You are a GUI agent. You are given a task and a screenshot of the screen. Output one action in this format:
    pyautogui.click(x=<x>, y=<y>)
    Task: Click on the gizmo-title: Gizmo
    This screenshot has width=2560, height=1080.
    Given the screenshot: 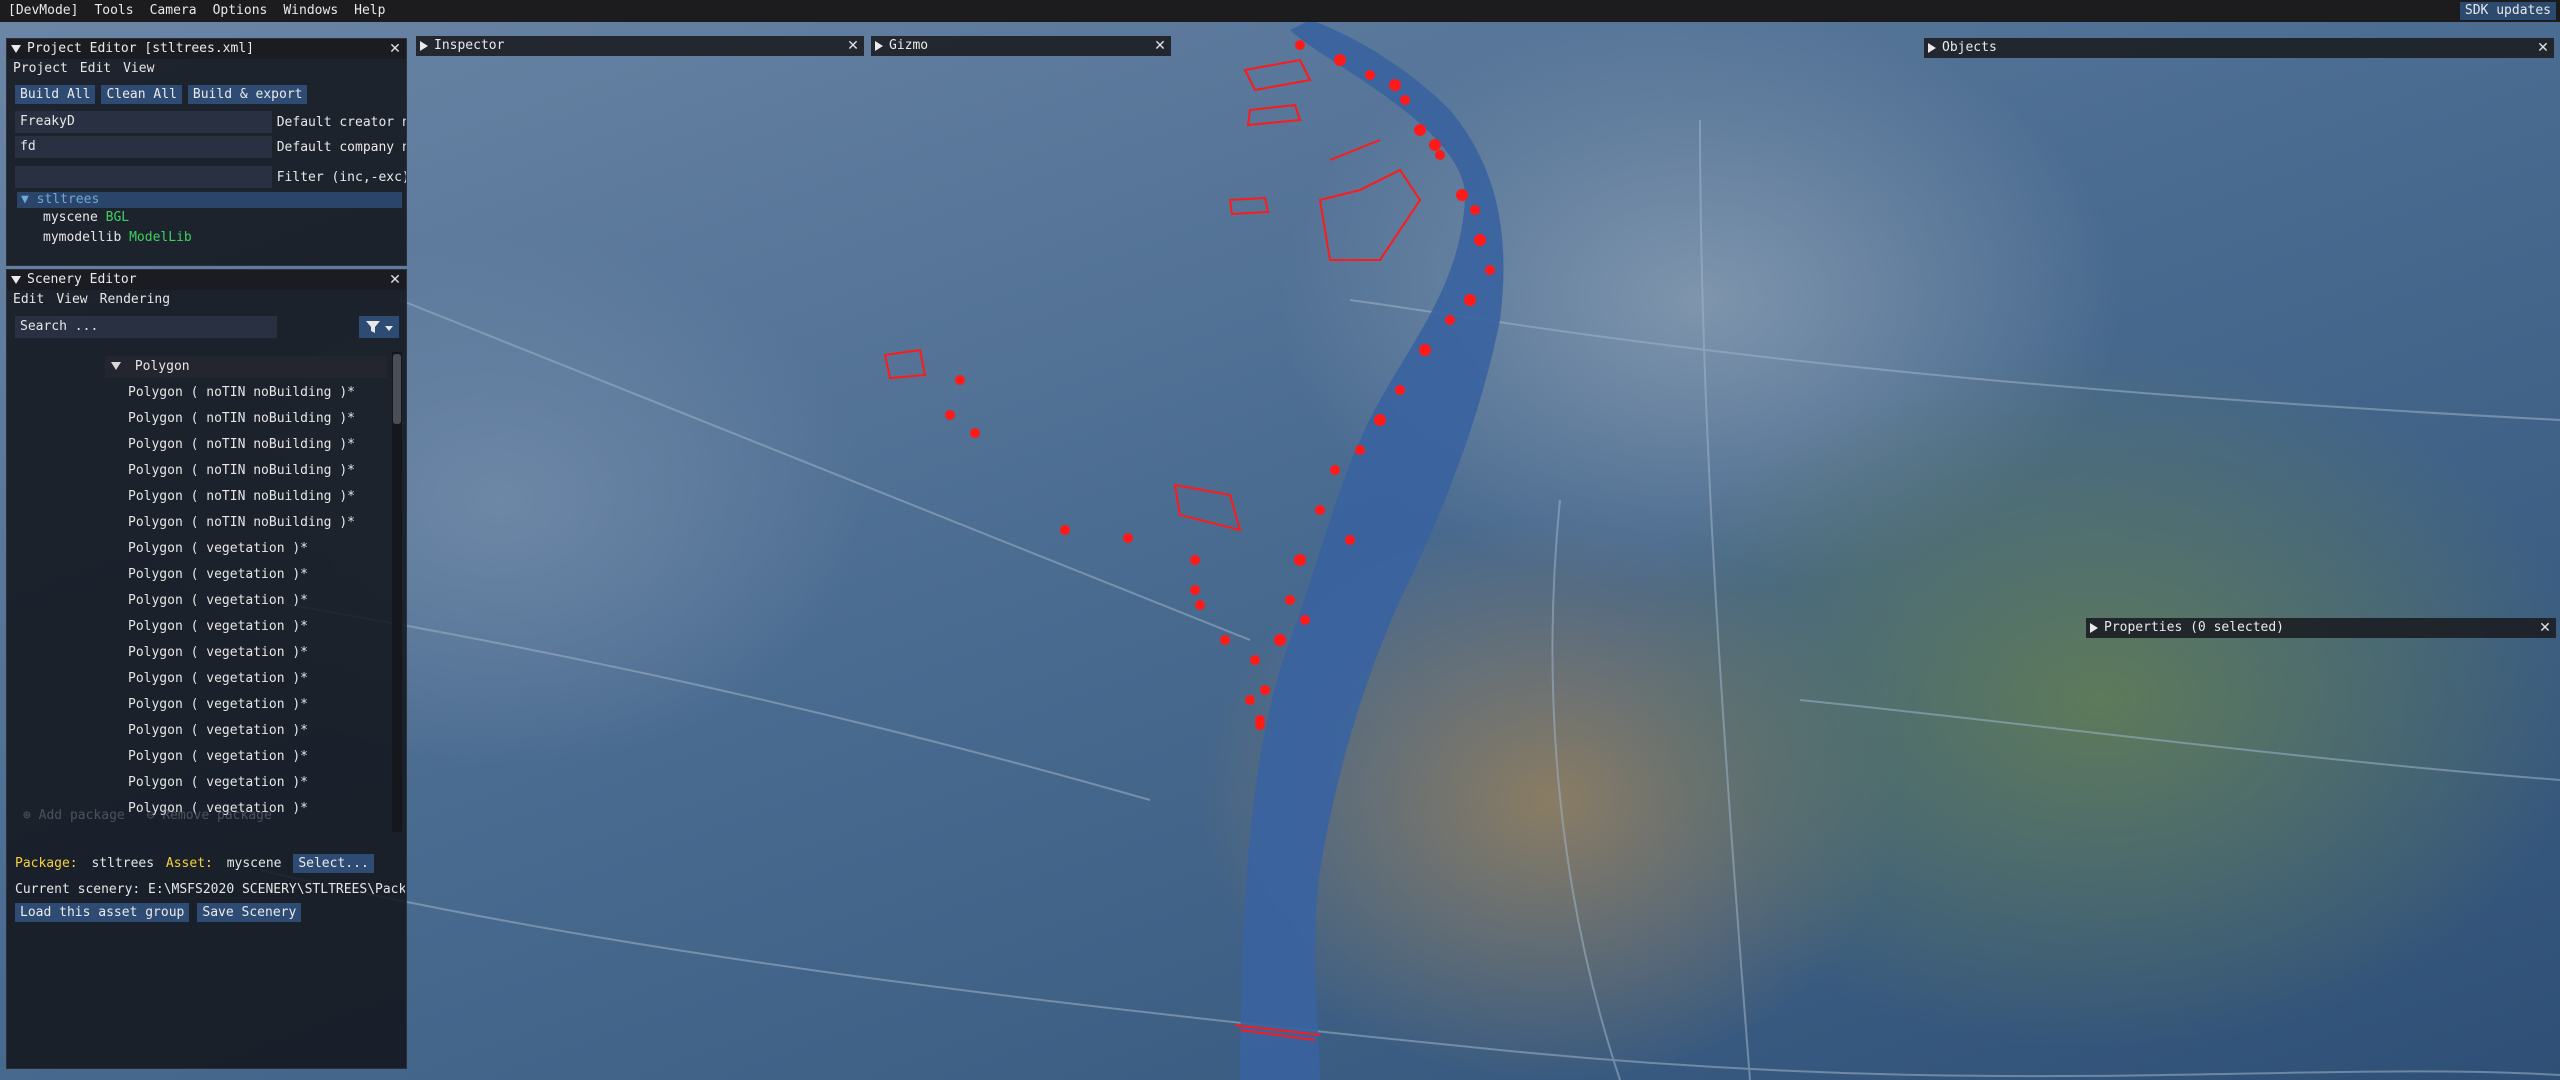 What is the action you would take?
    pyautogui.click(x=909, y=45)
    